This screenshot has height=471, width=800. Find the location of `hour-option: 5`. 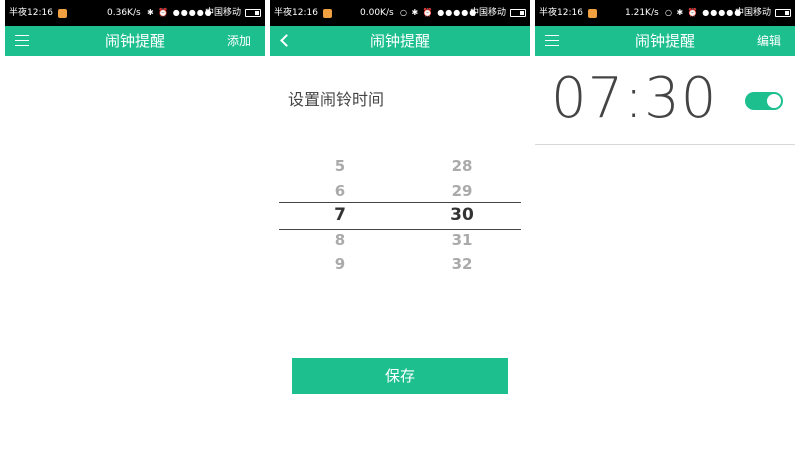

hour-option: 5 is located at coordinates (340, 166).